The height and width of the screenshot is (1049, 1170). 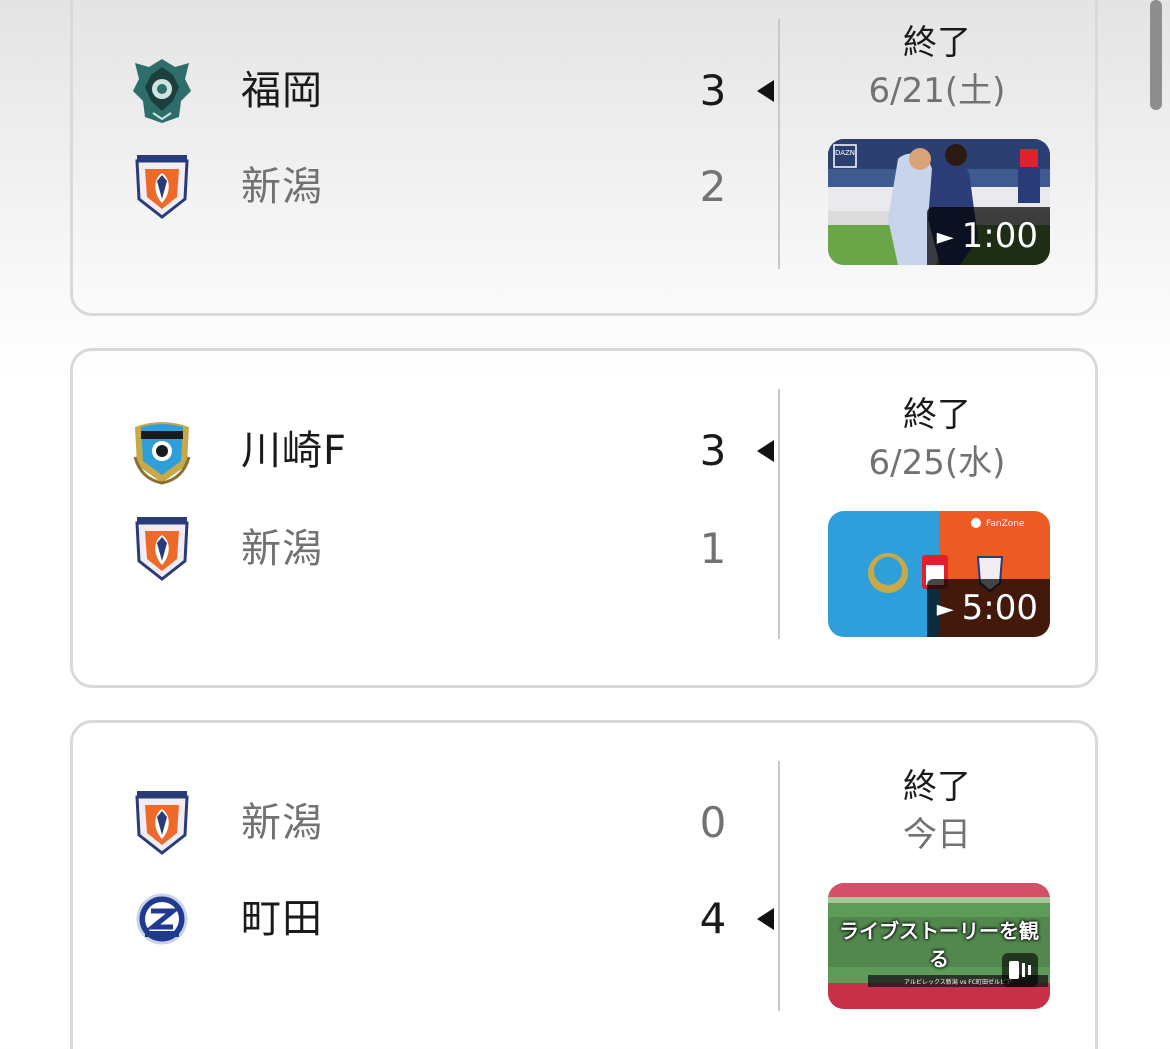 What do you see at coordinates (937, 91) in the screenshot?
I see `match-date: 6/21(土)` at bounding box center [937, 91].